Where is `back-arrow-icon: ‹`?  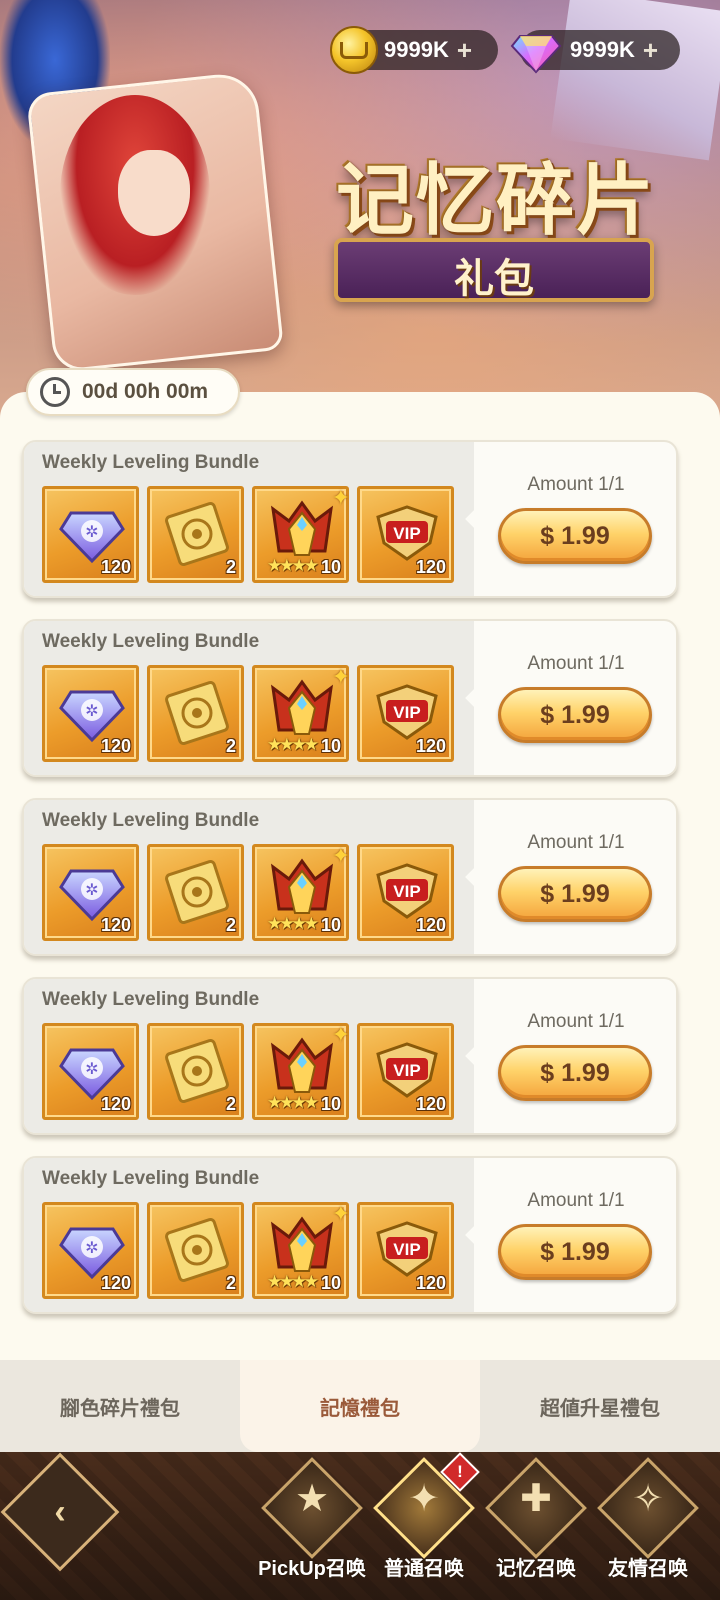
back-arrow-icon: ‹ is located at coordinates (60, 1512).